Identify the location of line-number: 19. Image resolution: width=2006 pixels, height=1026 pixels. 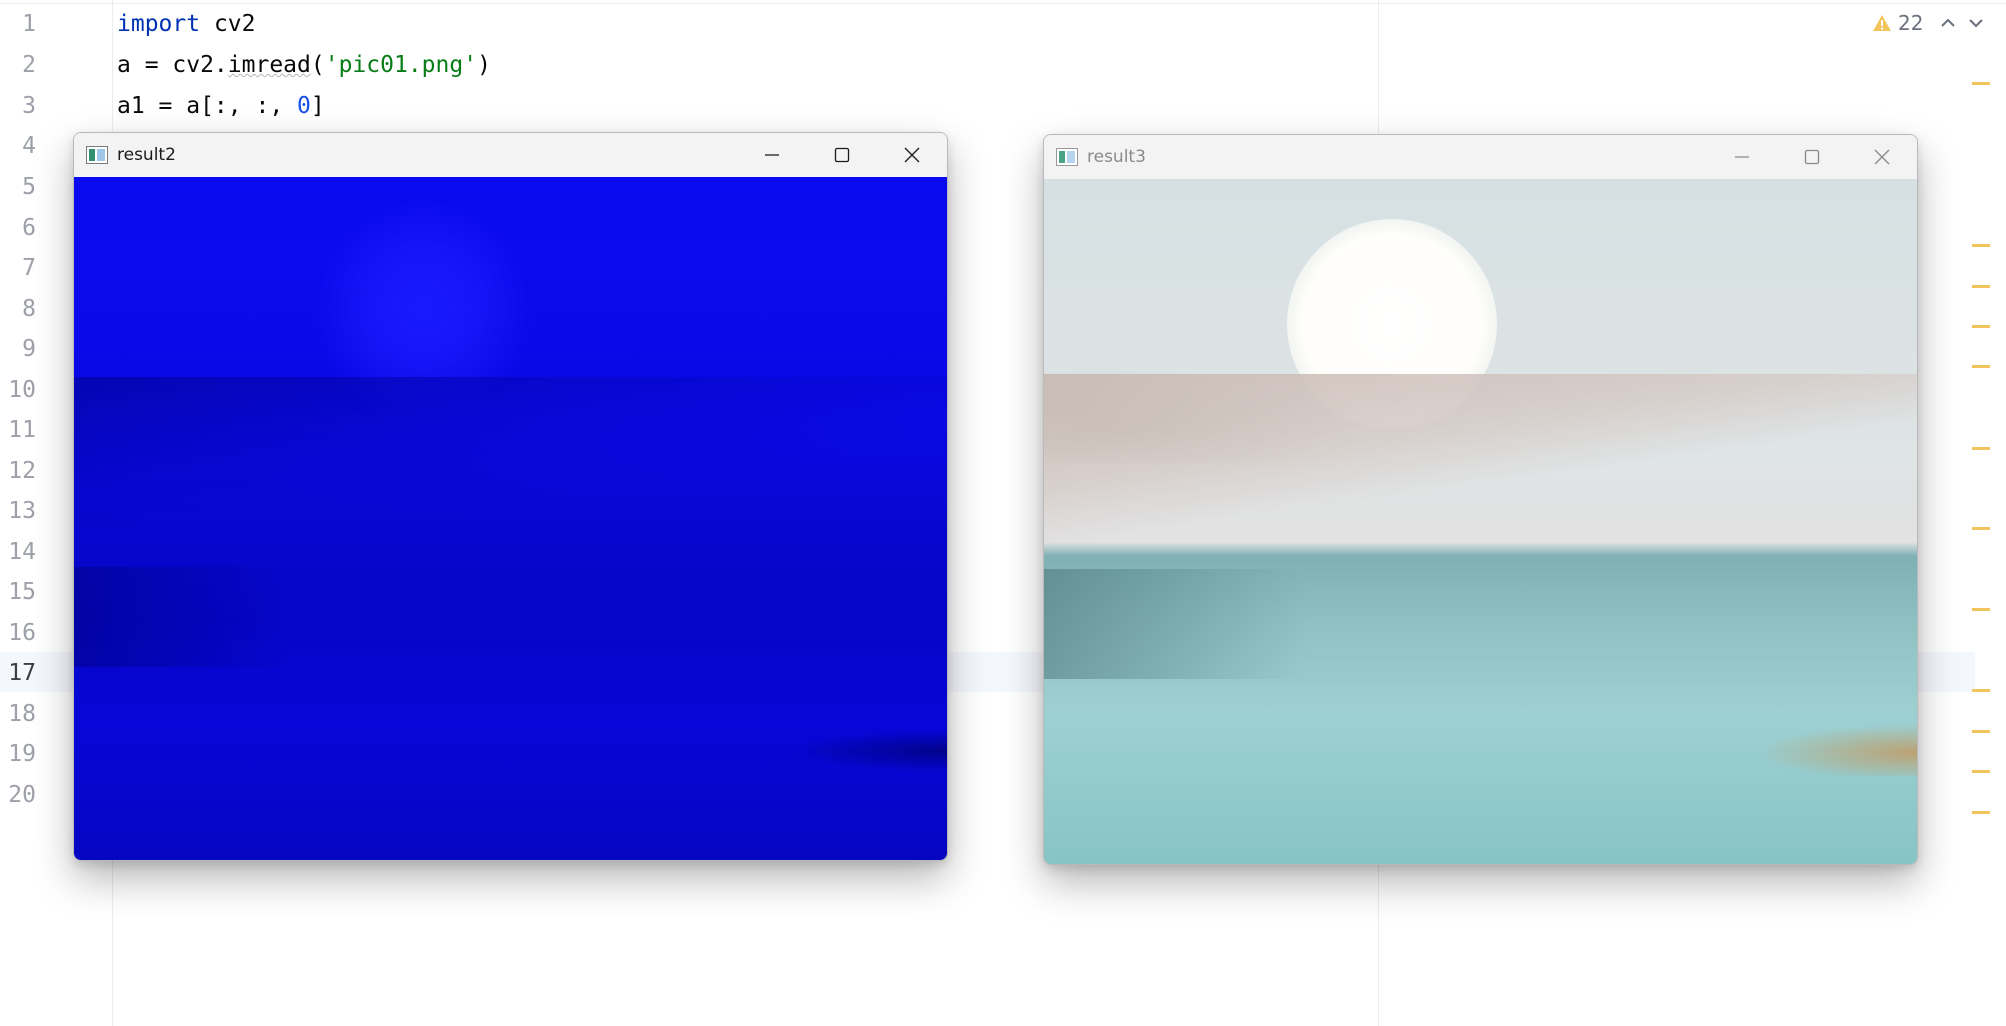
(22, 754).